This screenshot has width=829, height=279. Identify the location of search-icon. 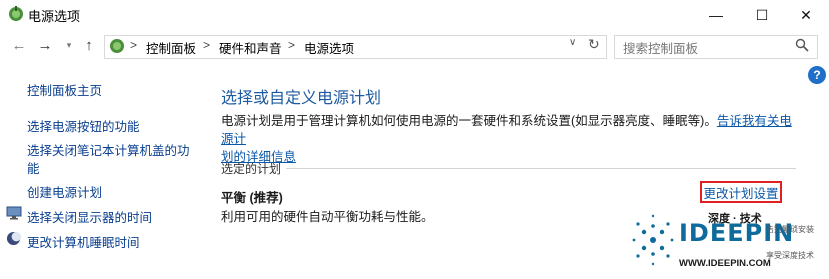
(802, 45).